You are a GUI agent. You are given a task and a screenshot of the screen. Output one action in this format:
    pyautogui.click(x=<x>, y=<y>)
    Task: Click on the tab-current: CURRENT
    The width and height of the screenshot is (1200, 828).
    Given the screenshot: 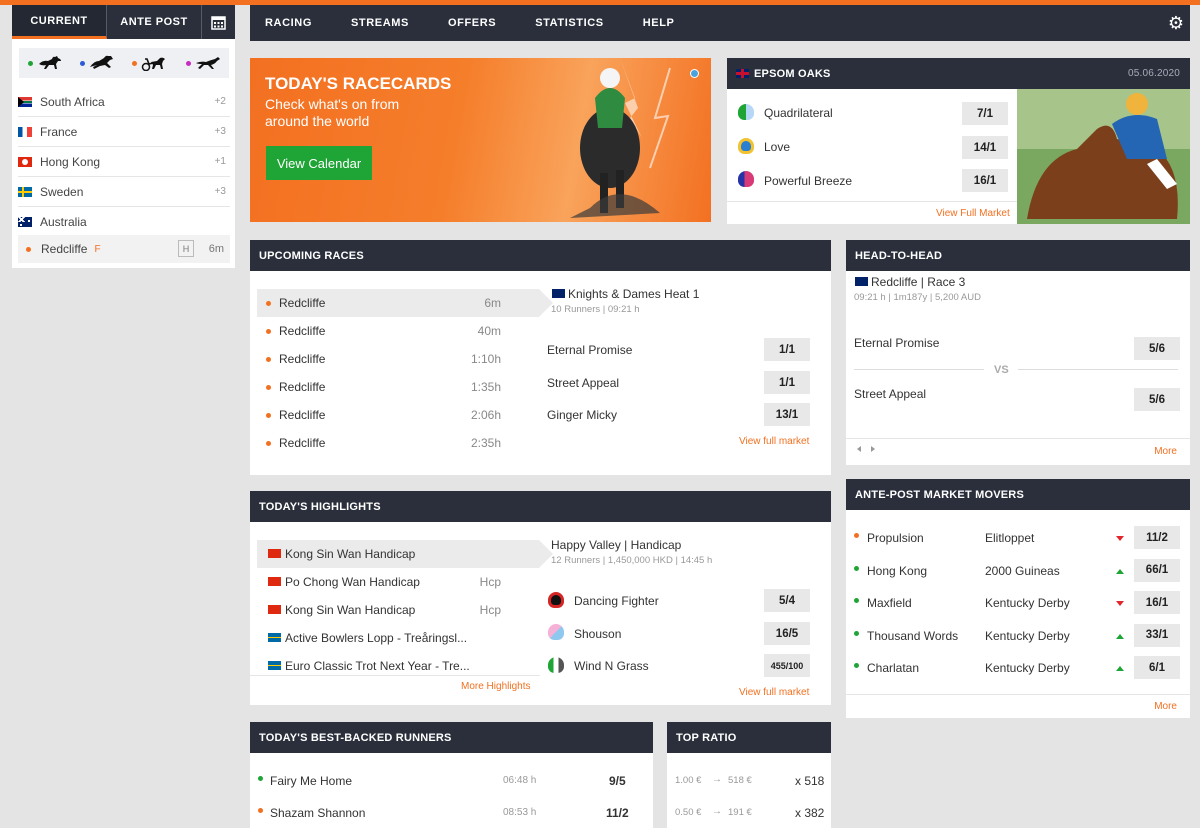 What is the action you would take?
    pyautogui.click(x=59, y=22)
    